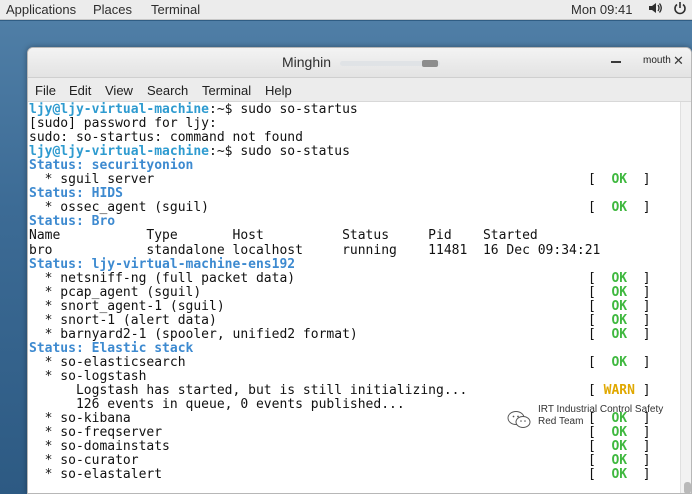  What do you see at coordinates (162, 264) in the screenshot?
I see `status-section-header: Status: ljy-virtual-machine-ens192` at bounding box center [162, 264].